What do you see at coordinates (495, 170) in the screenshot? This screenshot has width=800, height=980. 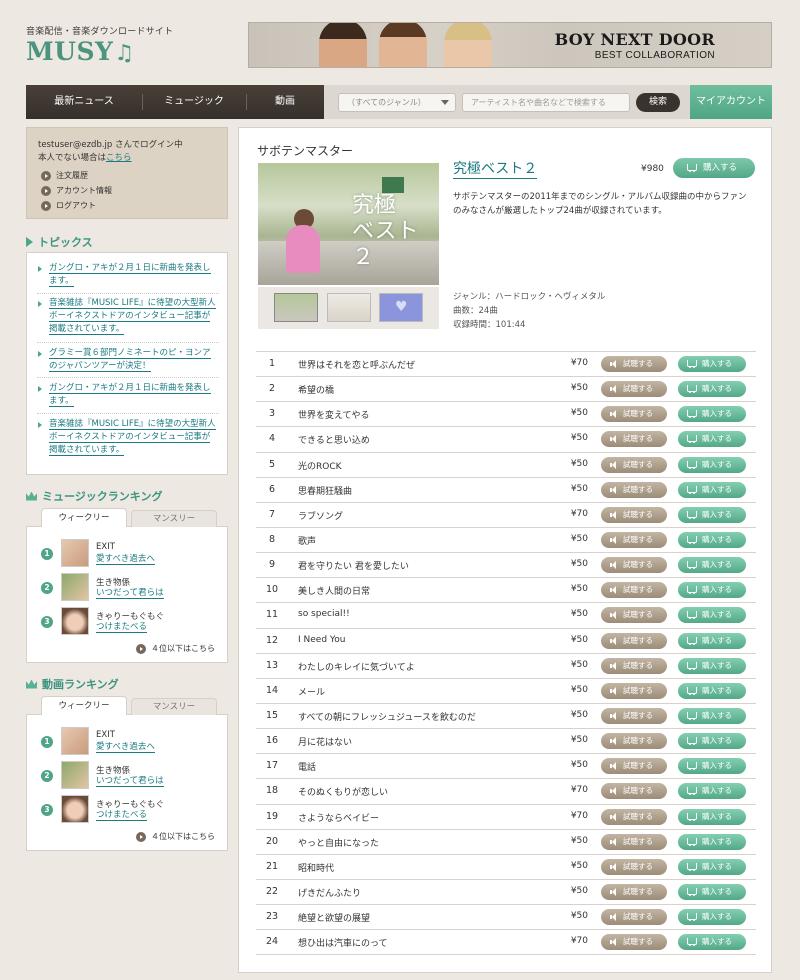 I see `album-title: 究極ベスト２` at bounding box center [495, 170].